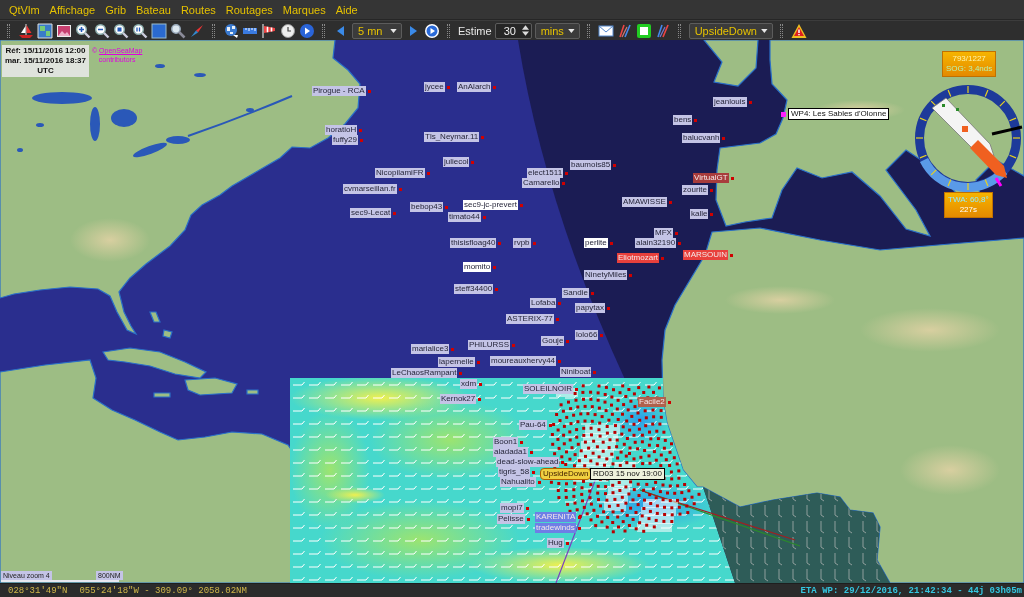 The image size is (1024, 597). What do you see at coordinates (452, 137) in the screenshot?
I see `boat-label: Tls_Neymar.11` at bounding box center [452, 137].